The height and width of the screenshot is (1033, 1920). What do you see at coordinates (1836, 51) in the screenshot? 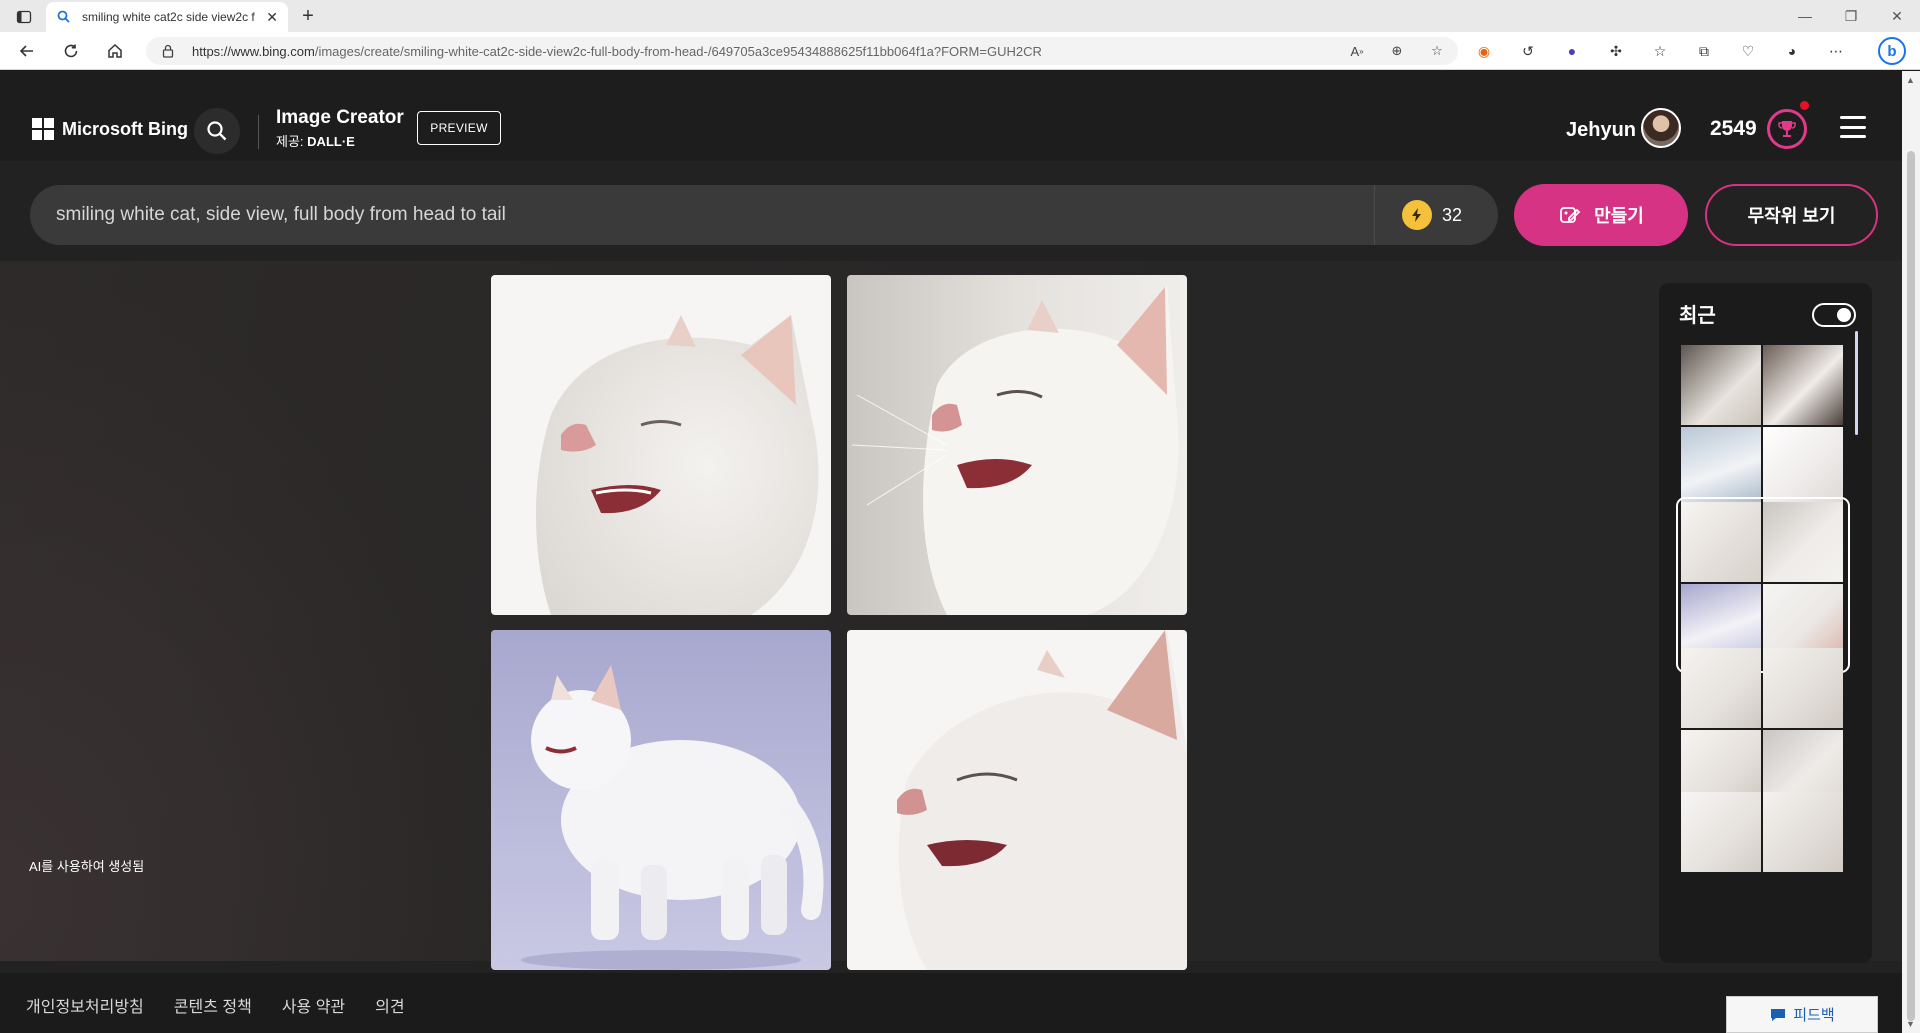
I see `more-menu-icon: ⋯` at bounding box center [1836, 51].